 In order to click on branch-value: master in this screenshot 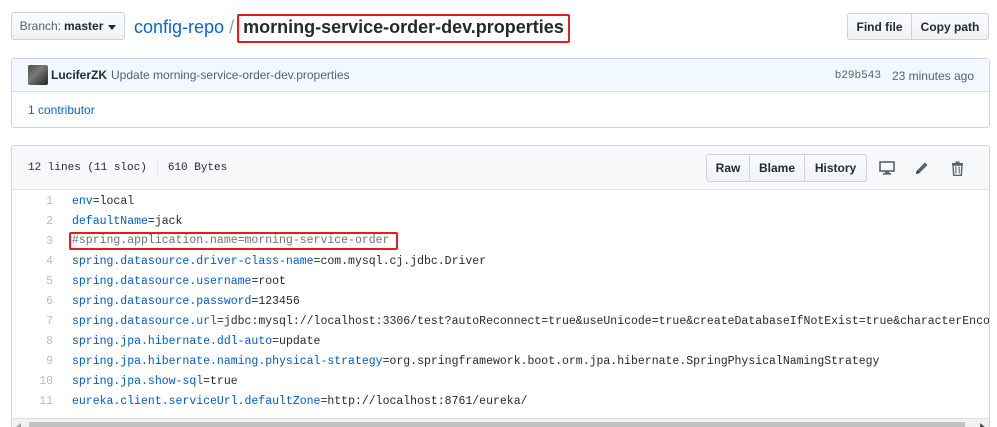, I will do `click(84, 26)`.